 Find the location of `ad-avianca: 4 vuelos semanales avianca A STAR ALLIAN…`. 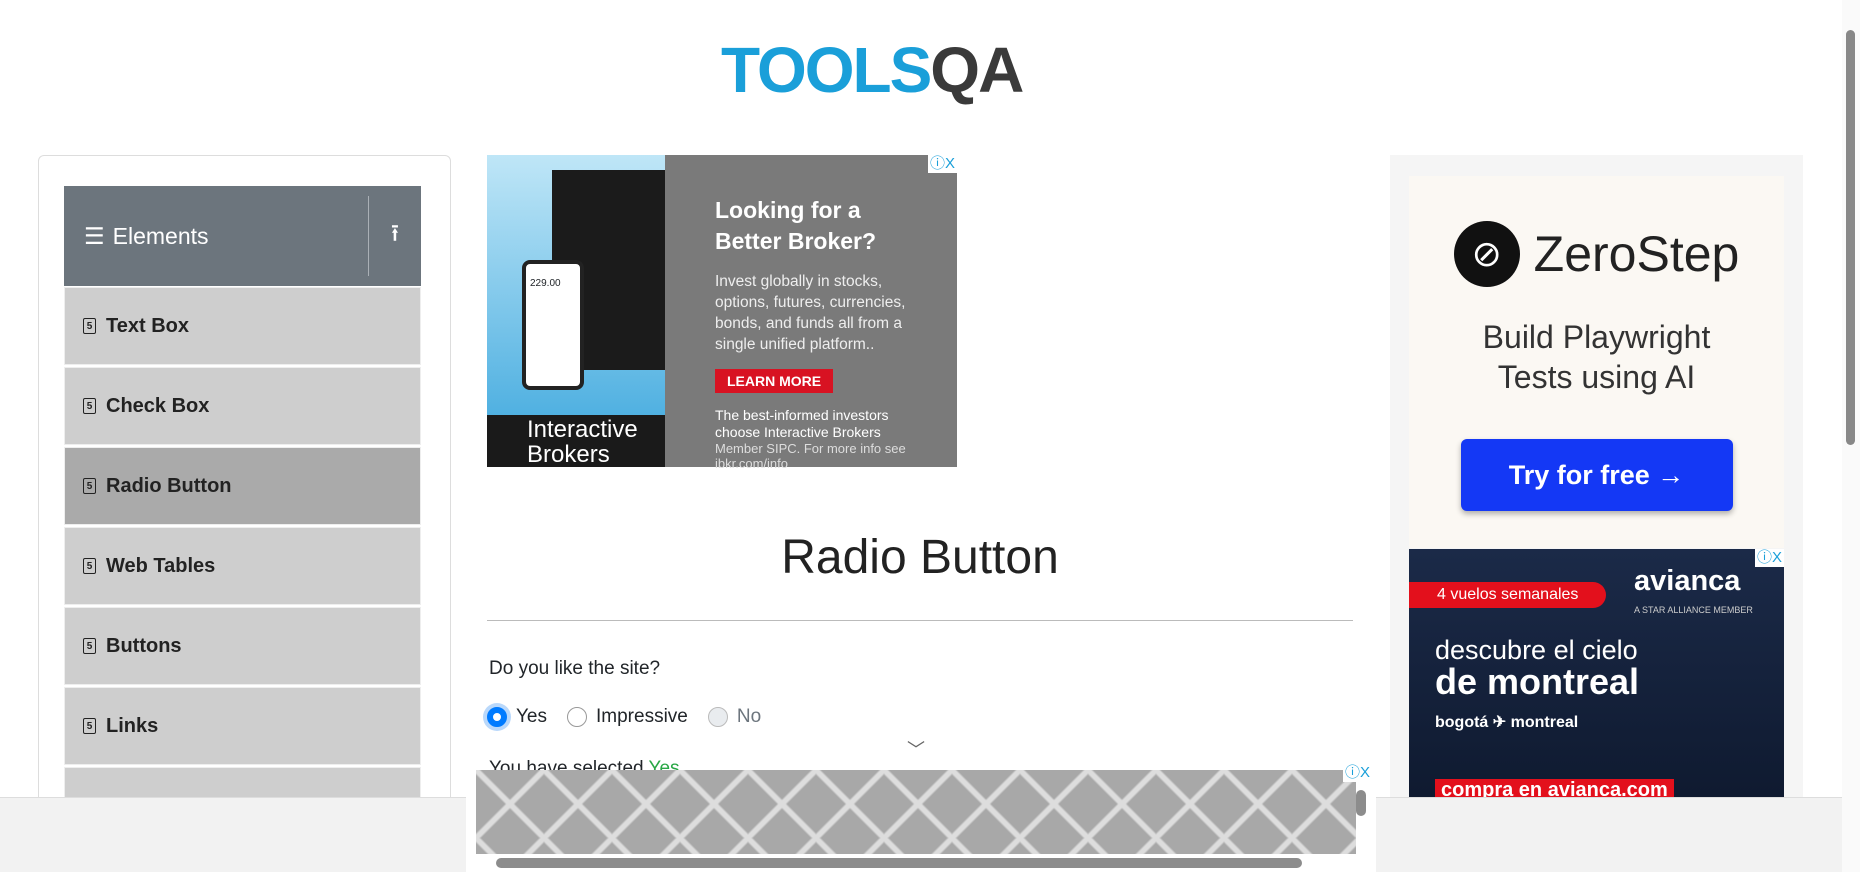

ad-avianca: 4 vuelos semanales avianca A STAR ALLIAN… is located at coordinates (1596, 673).